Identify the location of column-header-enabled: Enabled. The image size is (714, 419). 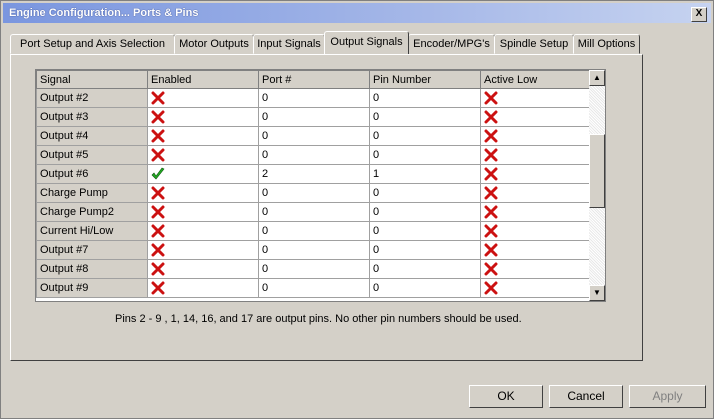
(203, 79).